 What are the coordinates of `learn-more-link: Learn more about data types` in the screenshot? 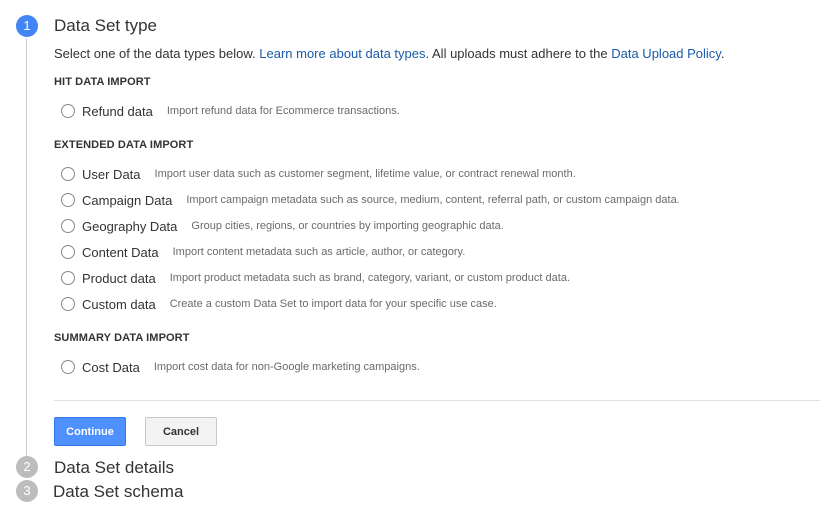 It's located at (342, 53).